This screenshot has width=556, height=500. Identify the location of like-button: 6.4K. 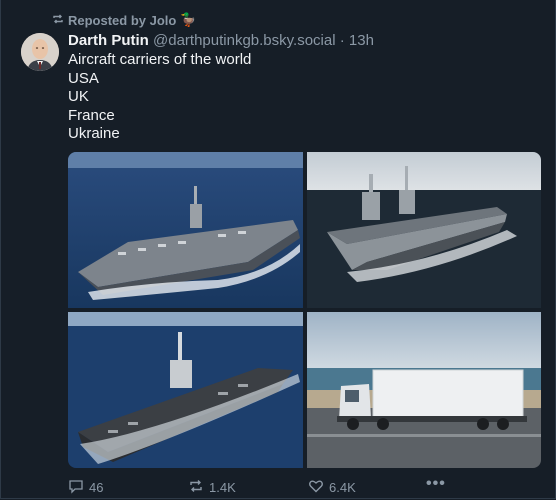
(332, 487).